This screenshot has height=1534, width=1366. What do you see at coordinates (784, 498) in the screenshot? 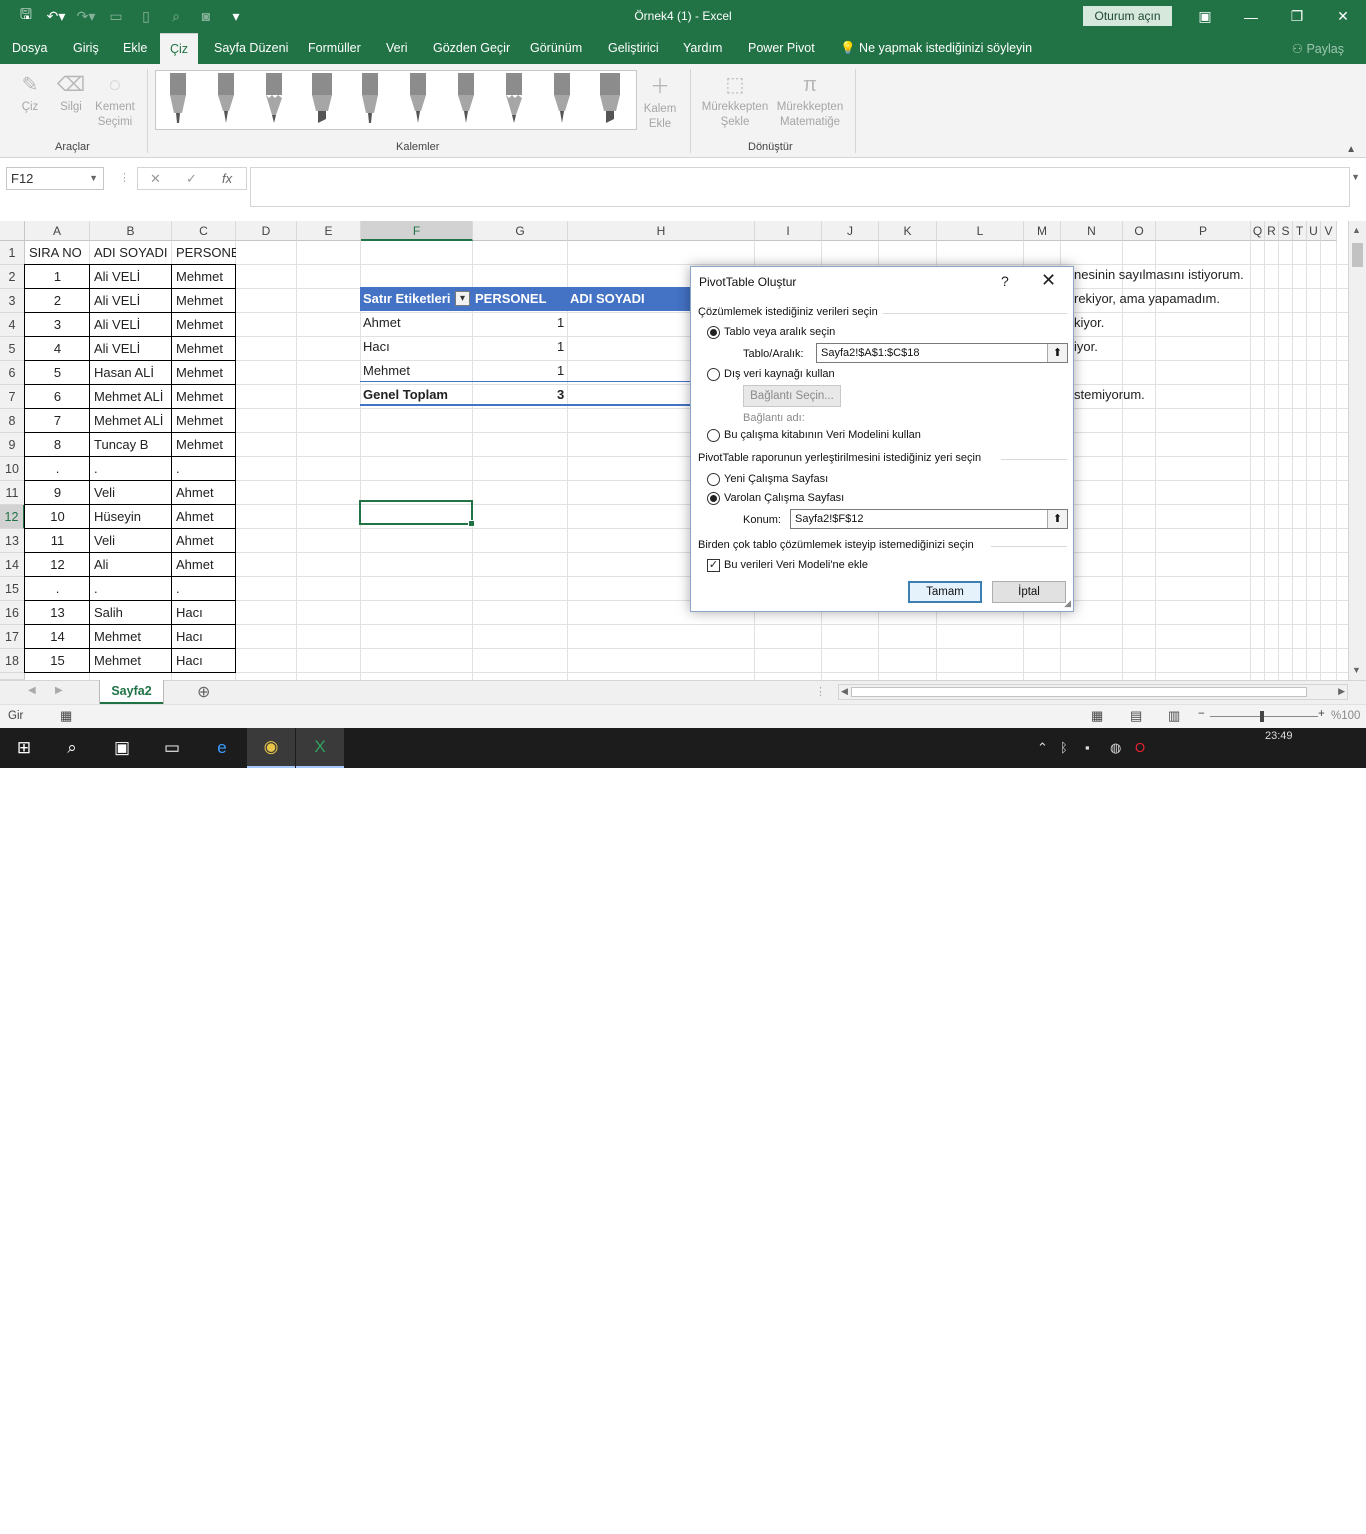
I see `radio-label: Varolan Çalışma Sayfası` at bounding box center [784, 498].